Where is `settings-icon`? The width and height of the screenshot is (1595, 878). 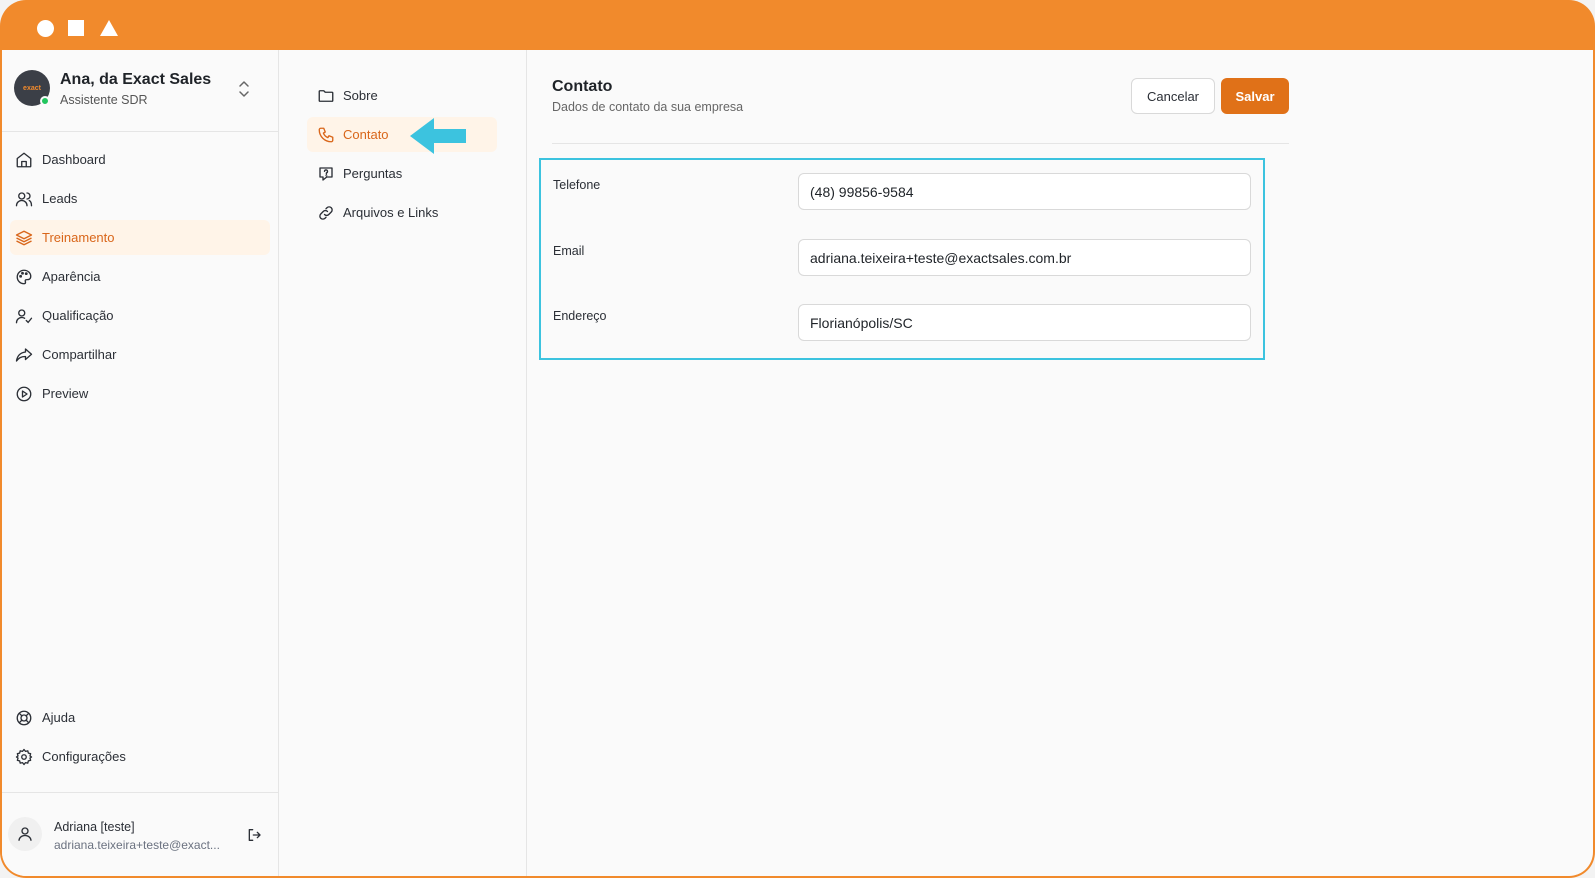 settings-icon is located at coordinates (24, 757).